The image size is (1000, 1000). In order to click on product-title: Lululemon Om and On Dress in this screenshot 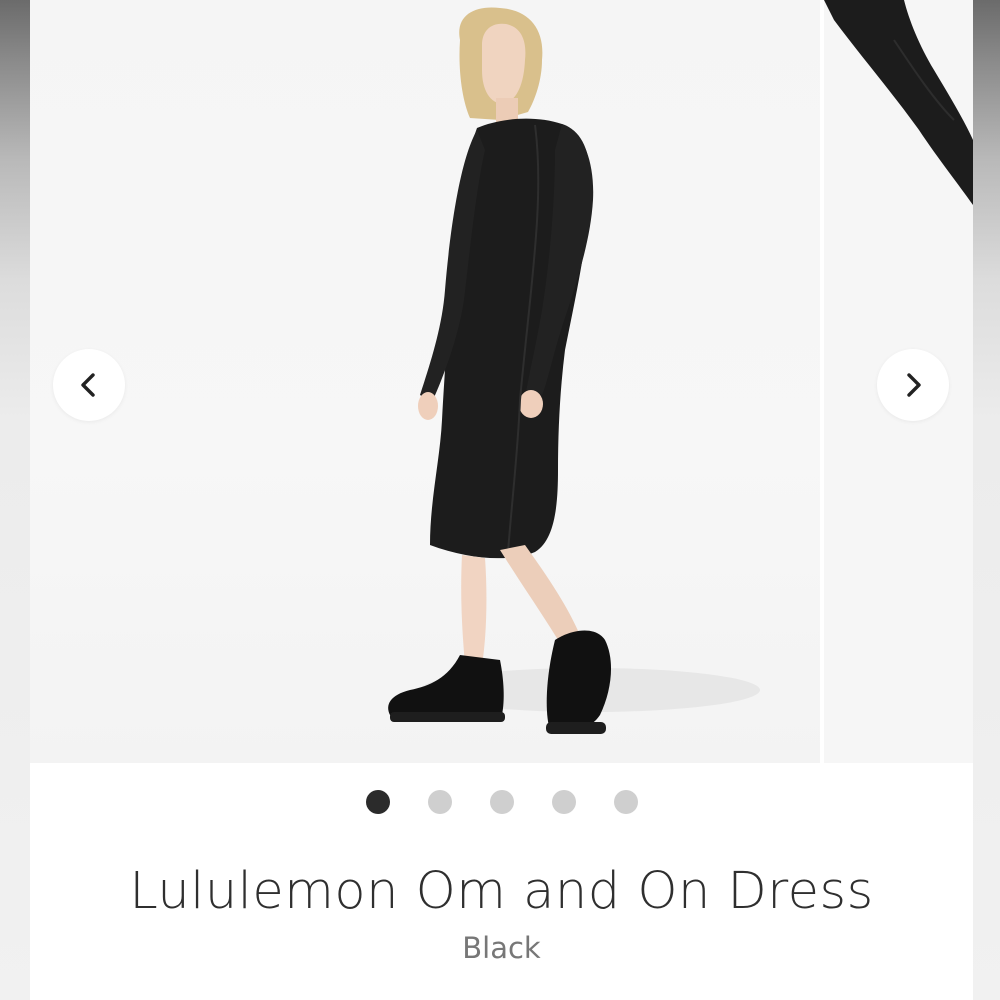, I will do `click(501, 891)`.